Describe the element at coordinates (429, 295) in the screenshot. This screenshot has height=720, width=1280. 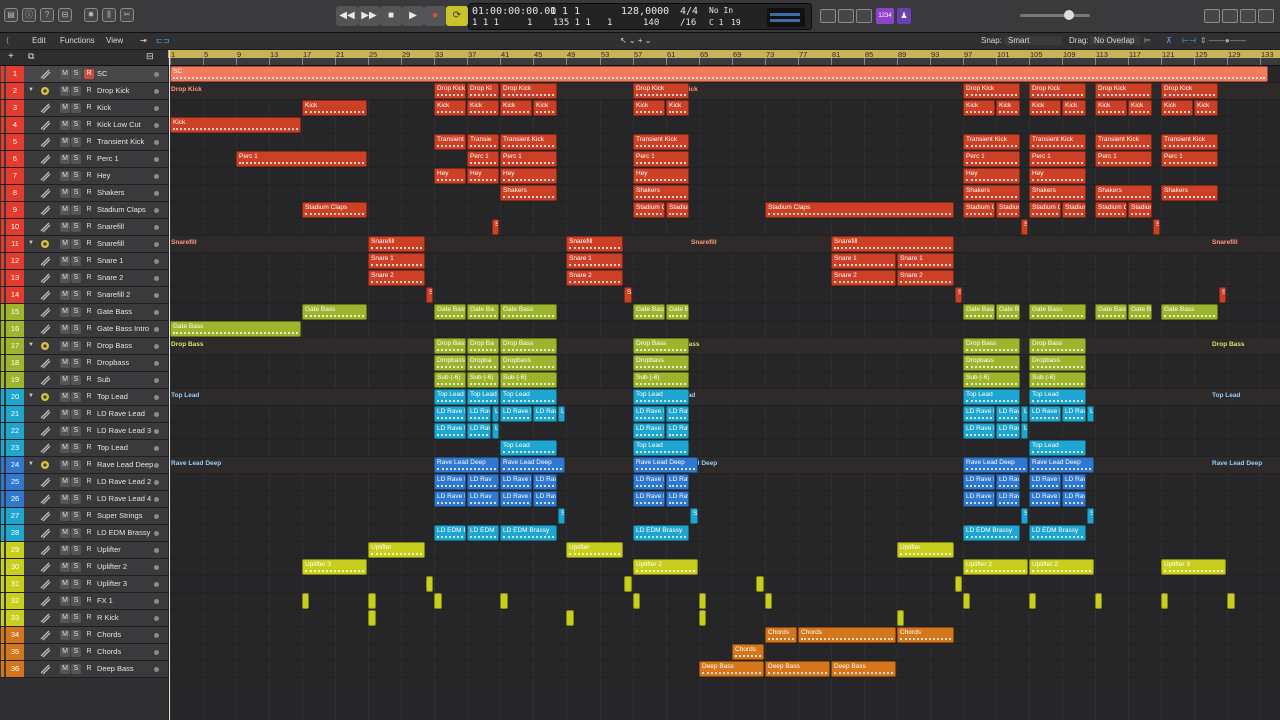
I see `region: S` at that location.